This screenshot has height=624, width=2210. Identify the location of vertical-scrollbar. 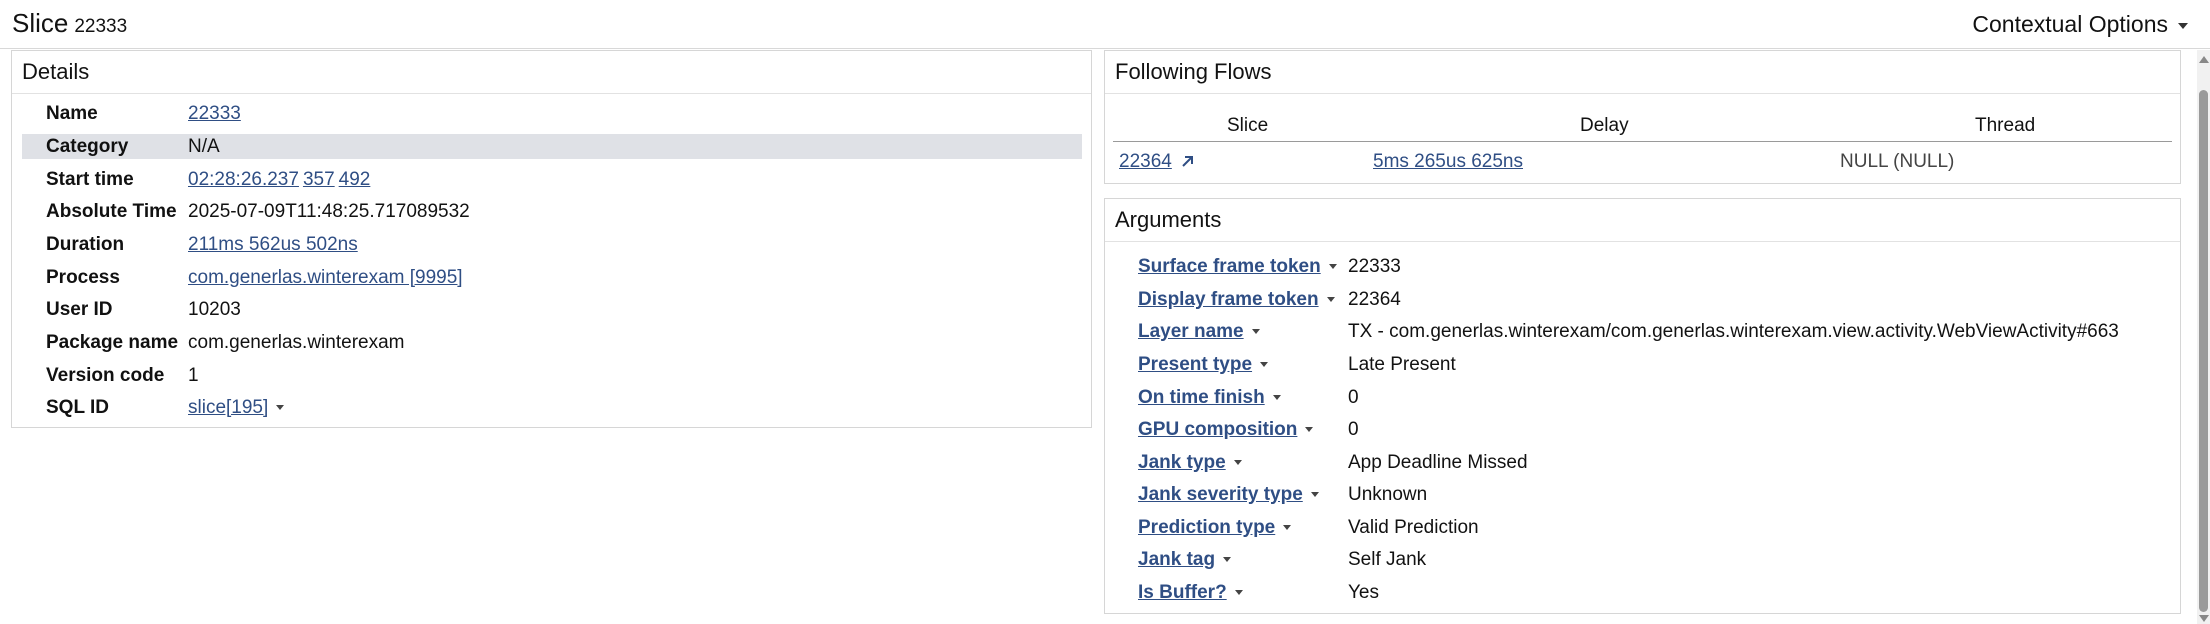
(2203, 337).